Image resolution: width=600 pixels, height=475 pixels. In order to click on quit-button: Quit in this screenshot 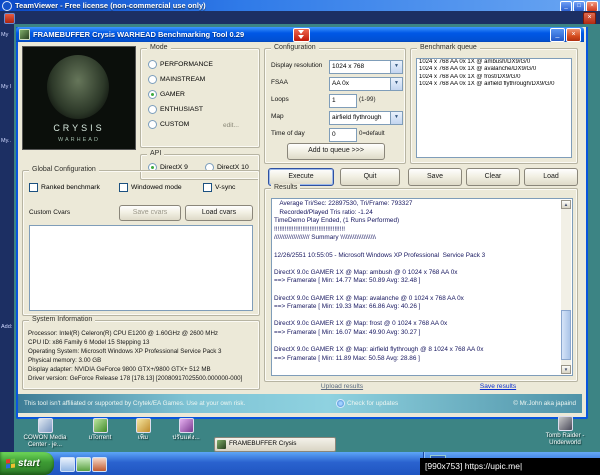, I will do `click(370, 177)`.